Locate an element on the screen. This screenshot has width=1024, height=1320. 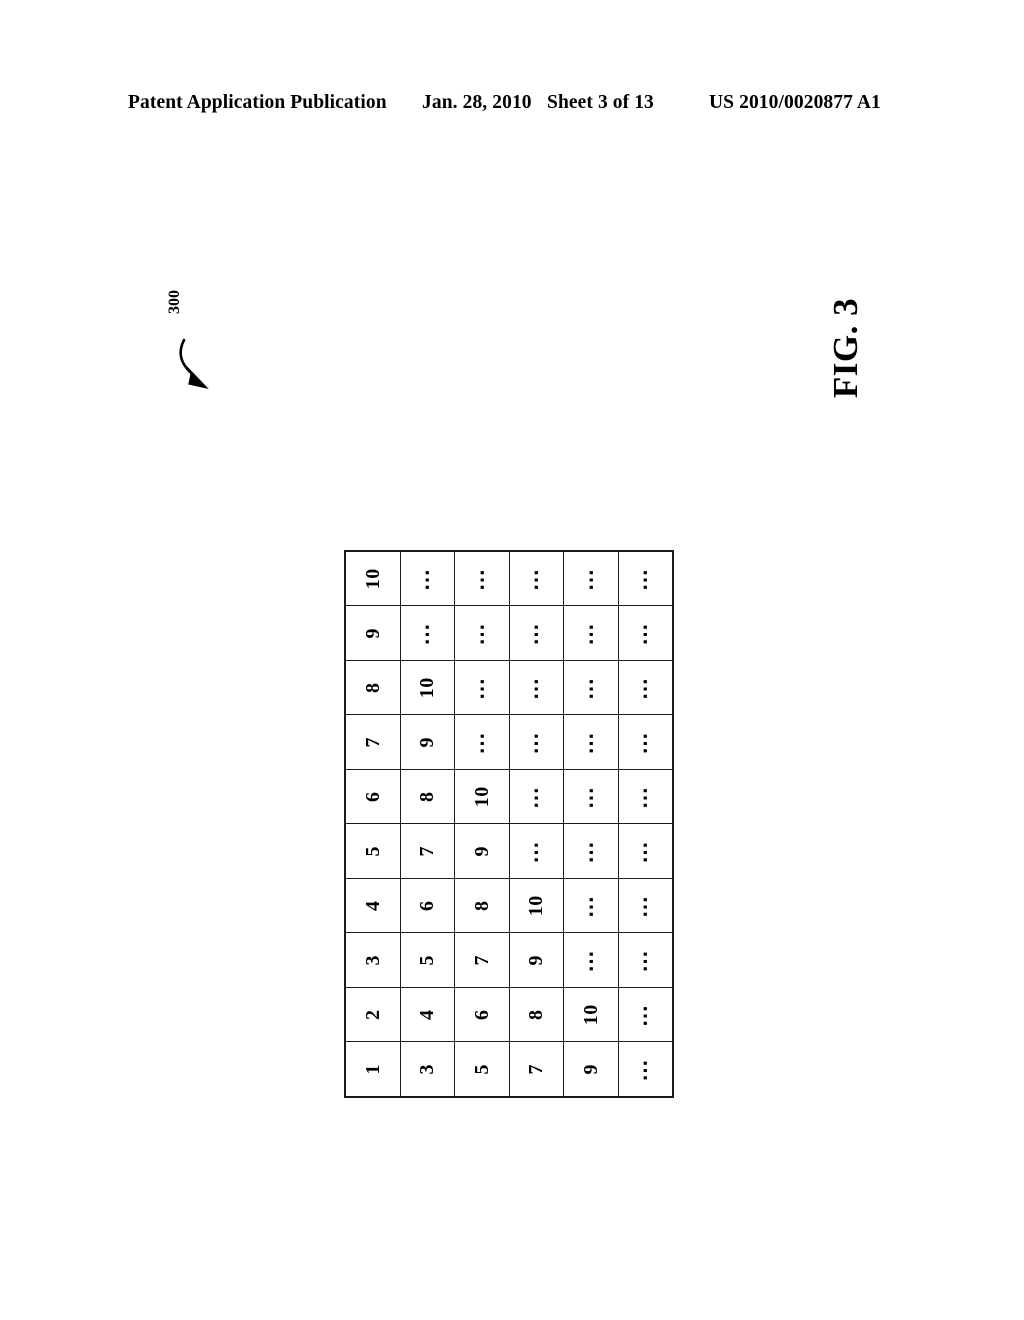
matrix-row: ⋯ ⋯ ⋯ ⋯ ⋯ ⋯ ⋯ ⋯ ⋯ ⋯ is located at coordinates (645, 824).